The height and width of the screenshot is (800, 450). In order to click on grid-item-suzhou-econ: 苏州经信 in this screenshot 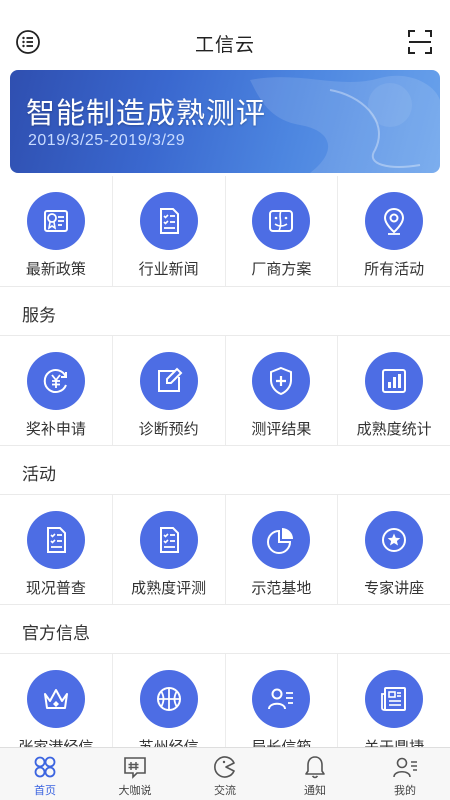, I will do `click(169, 700)`.